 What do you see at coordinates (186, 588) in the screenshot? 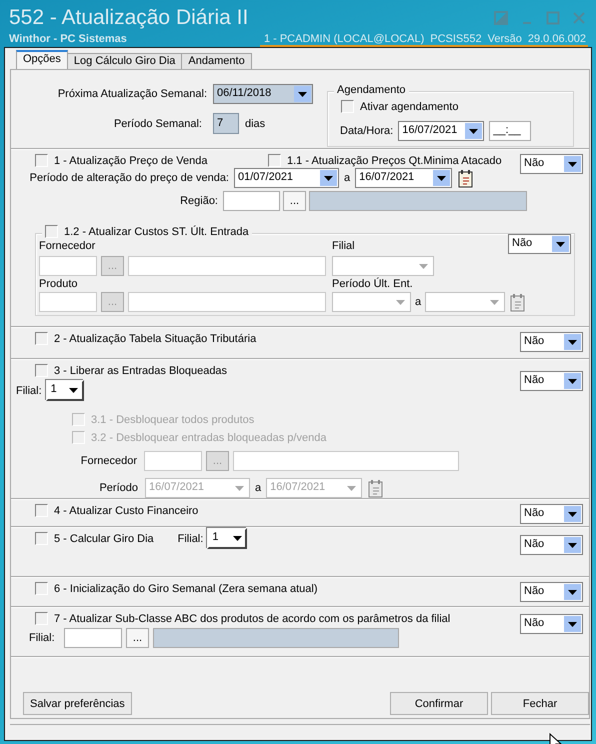
I see `checkbox-label: 6 - Inicialização do Giro Semanal (Zera semana atual)` at bounding box center [186, 588].